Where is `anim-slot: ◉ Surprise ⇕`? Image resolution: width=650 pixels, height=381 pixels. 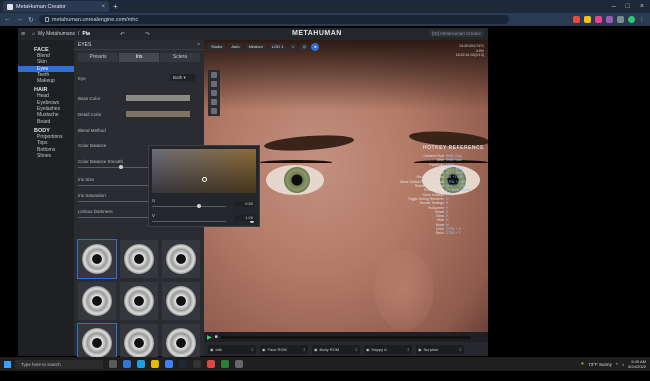
anim-slot: ◉ Surprise ⇕ is located at coordinates (440, 349).